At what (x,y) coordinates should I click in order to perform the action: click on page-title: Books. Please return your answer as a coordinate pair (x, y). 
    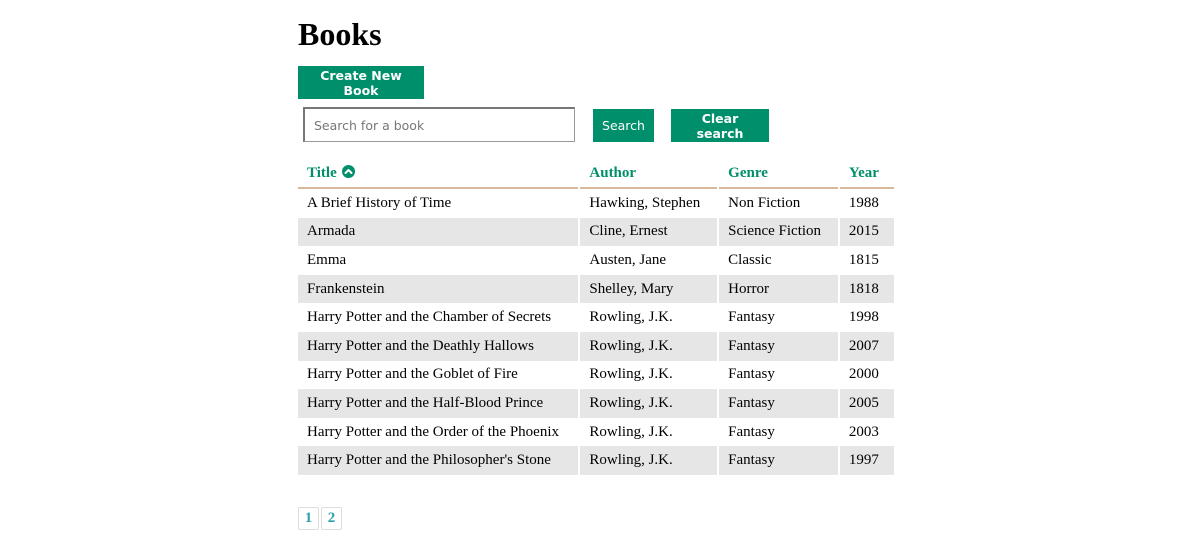
    Looking at the image, I should click on (340, 34).